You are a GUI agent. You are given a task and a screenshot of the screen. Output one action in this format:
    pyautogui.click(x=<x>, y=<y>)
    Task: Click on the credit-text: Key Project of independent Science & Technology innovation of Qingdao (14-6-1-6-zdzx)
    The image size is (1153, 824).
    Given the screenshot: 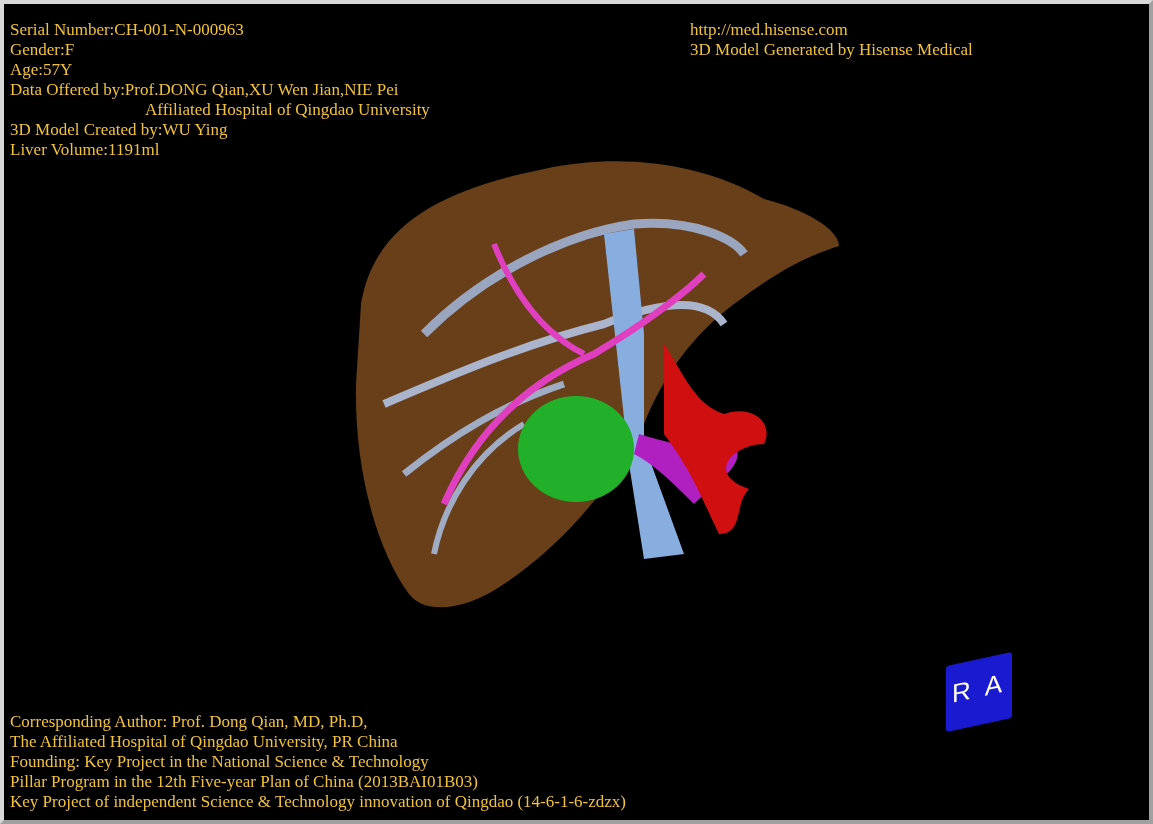 What is the action you would take?
    pyautogui.click(x=318, y=802)
    